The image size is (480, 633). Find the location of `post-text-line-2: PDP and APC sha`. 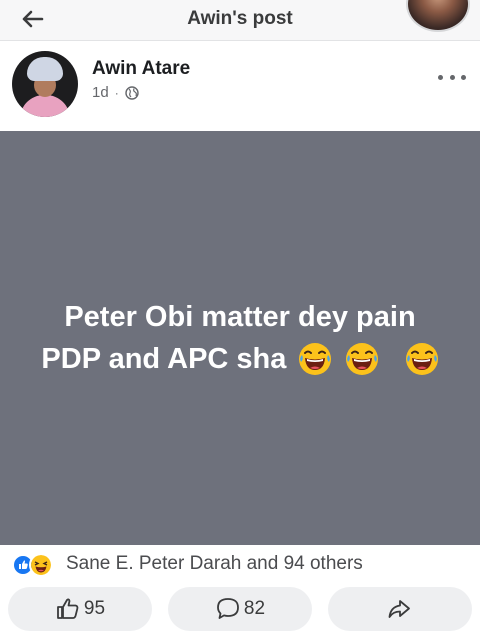

post-text-line-2: PDP and APC sha is located at coordinates (164, 359).